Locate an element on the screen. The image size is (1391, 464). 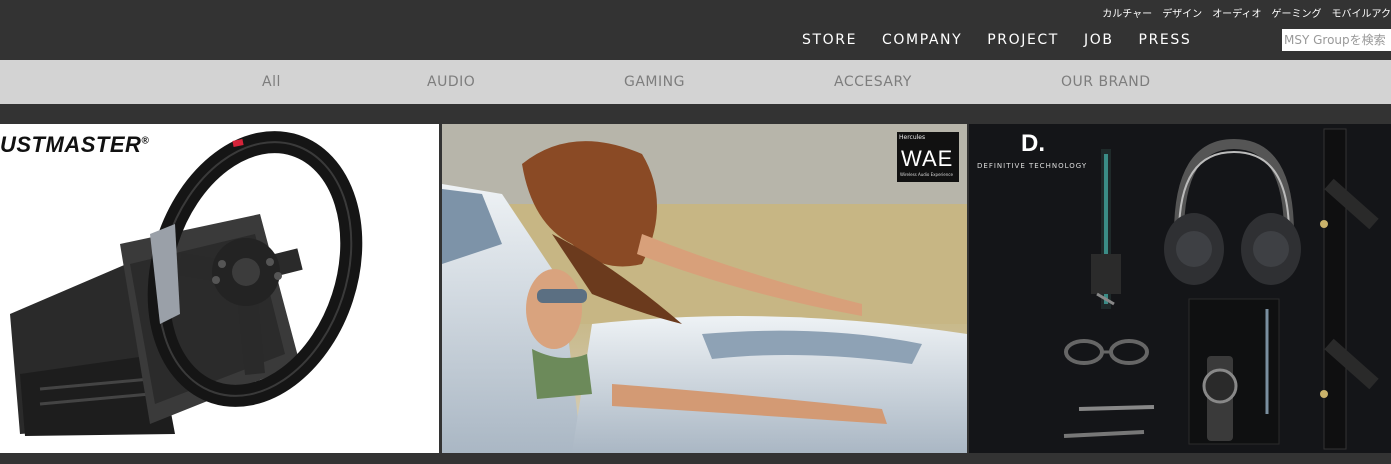
definitive-brand-name: DEFINITIVE TECHNOLOGY is located at coordinates (1032, 166).